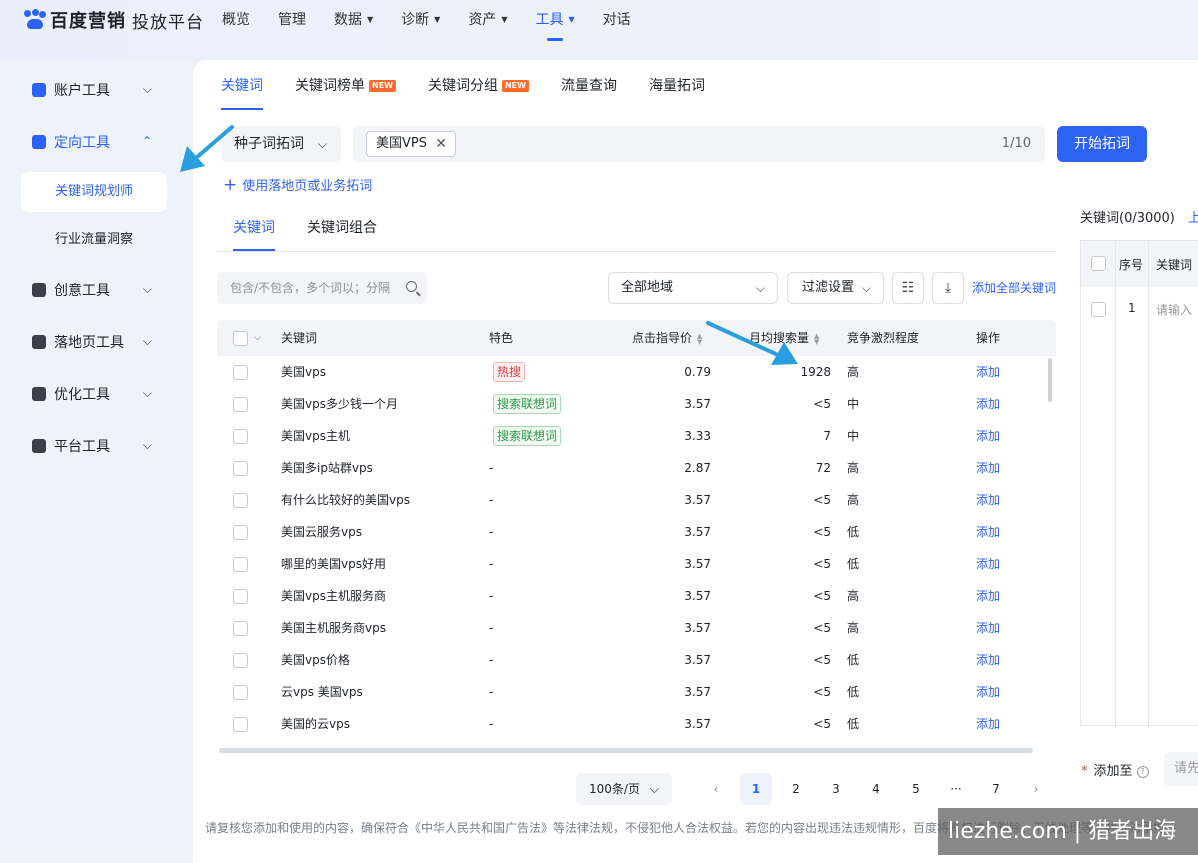 This screenshot has width=1198, height=863. I want to click on nav-item-5: 工具 ▼, so click(555, 25).